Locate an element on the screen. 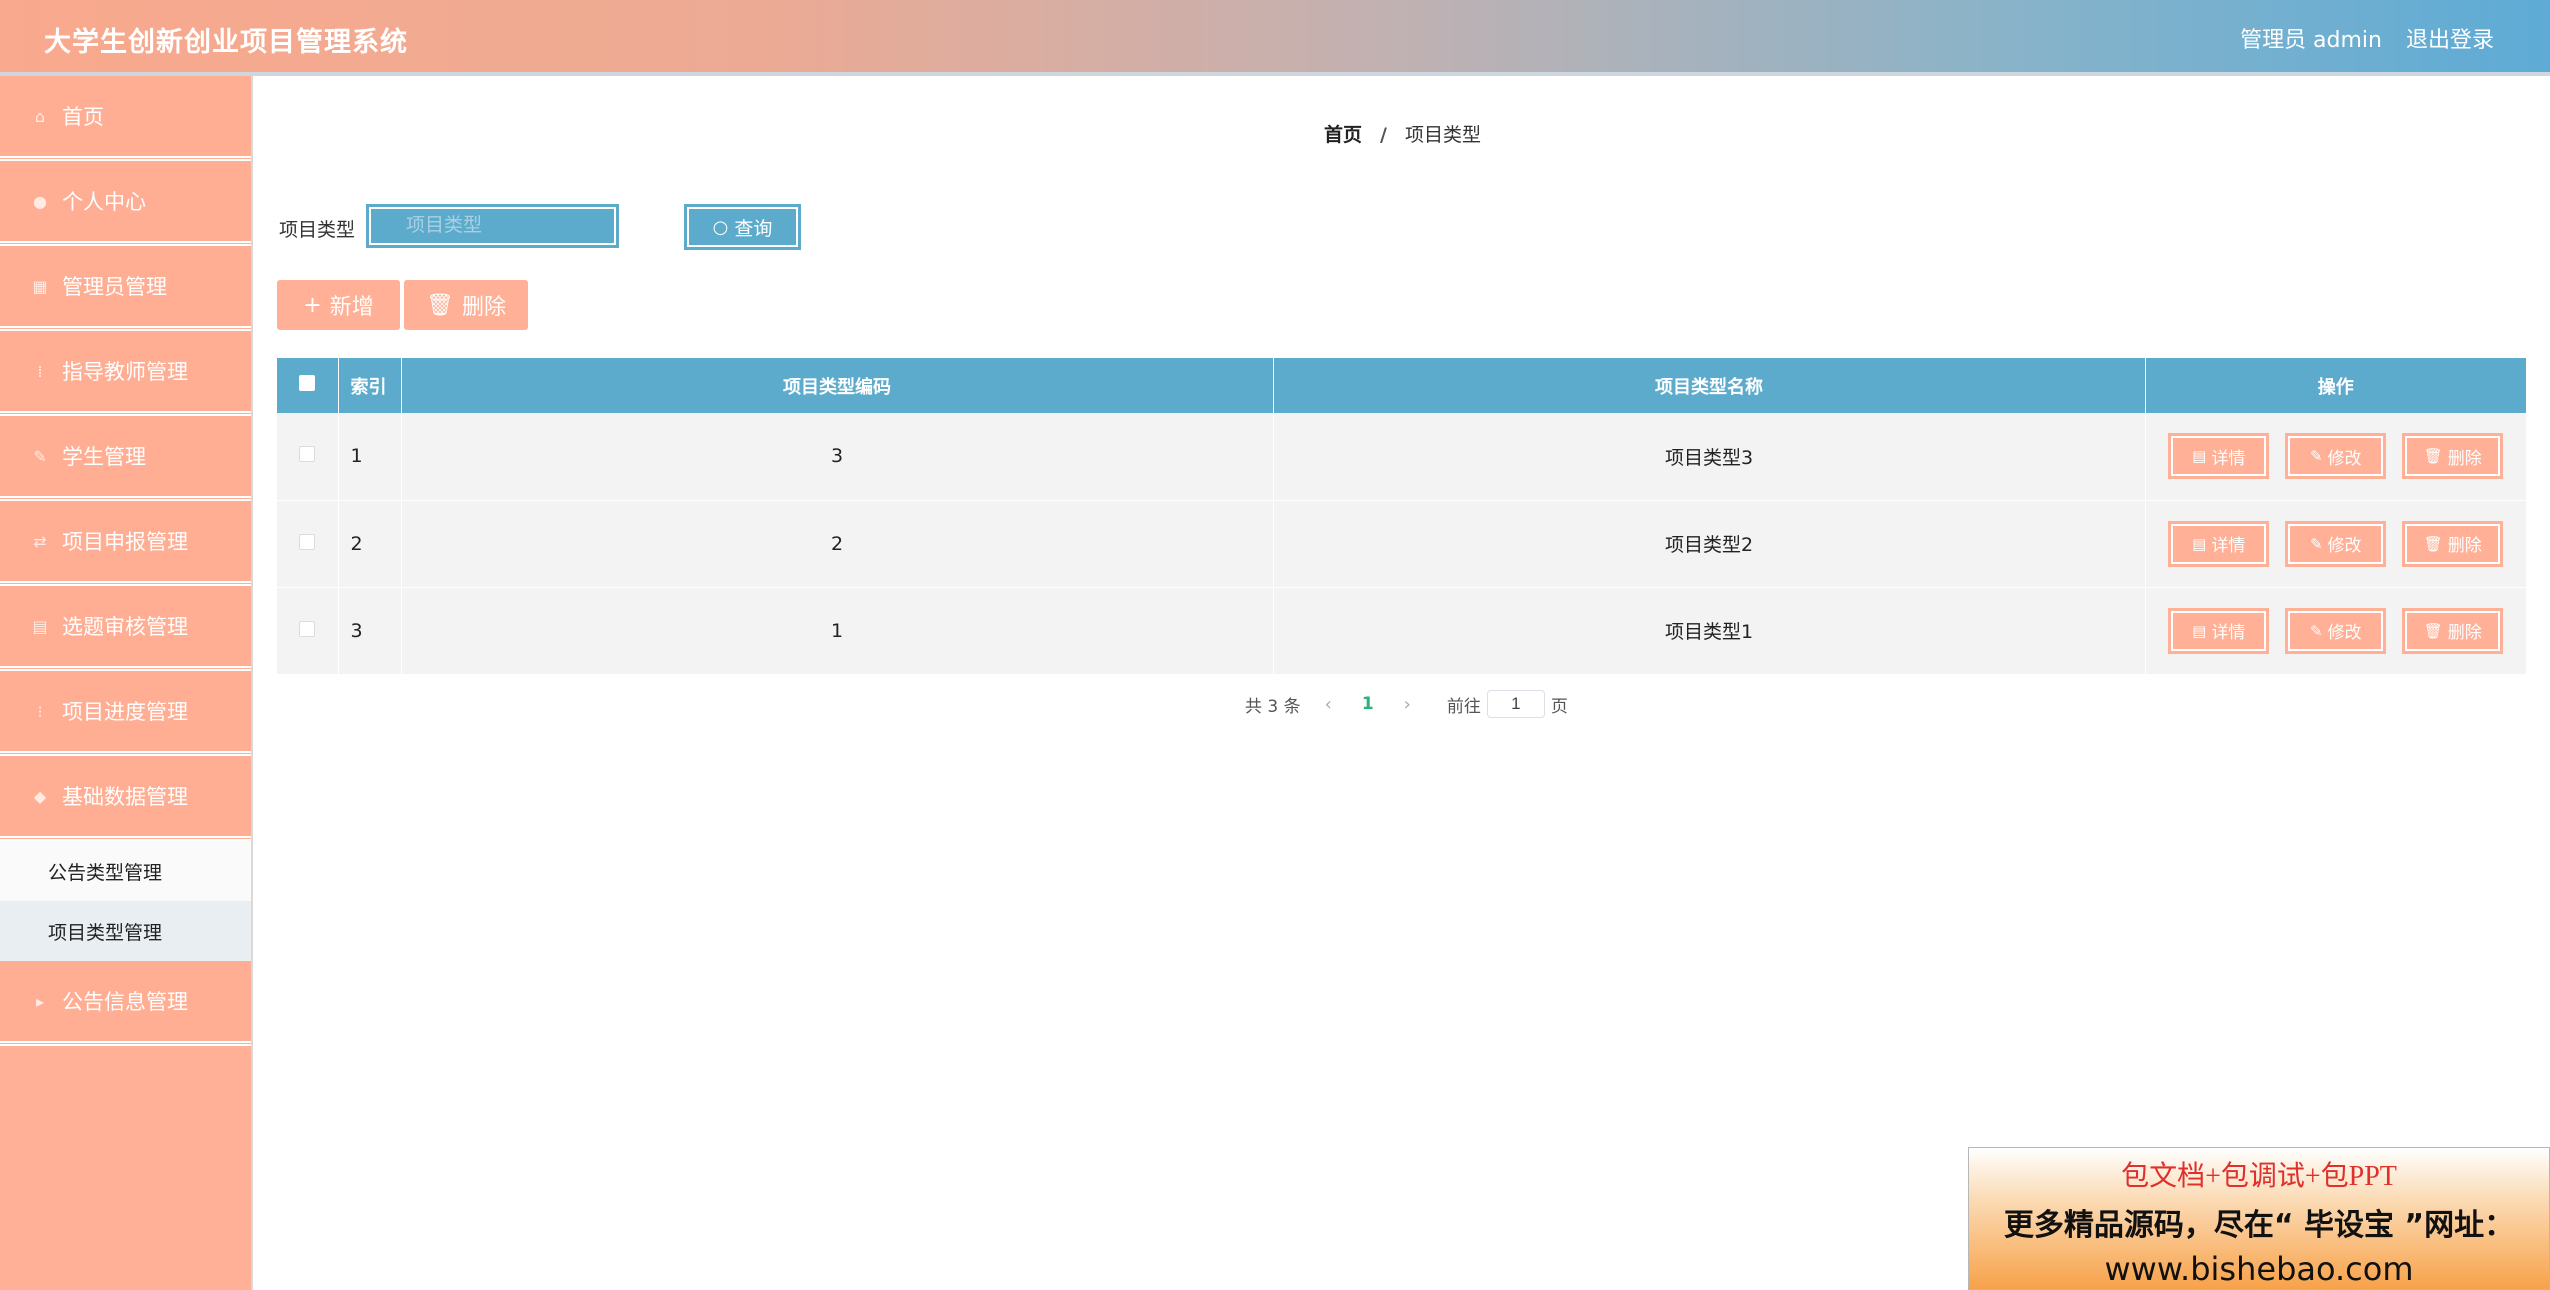  query-button: ○ 查询 is located at coordinates (742, 227).